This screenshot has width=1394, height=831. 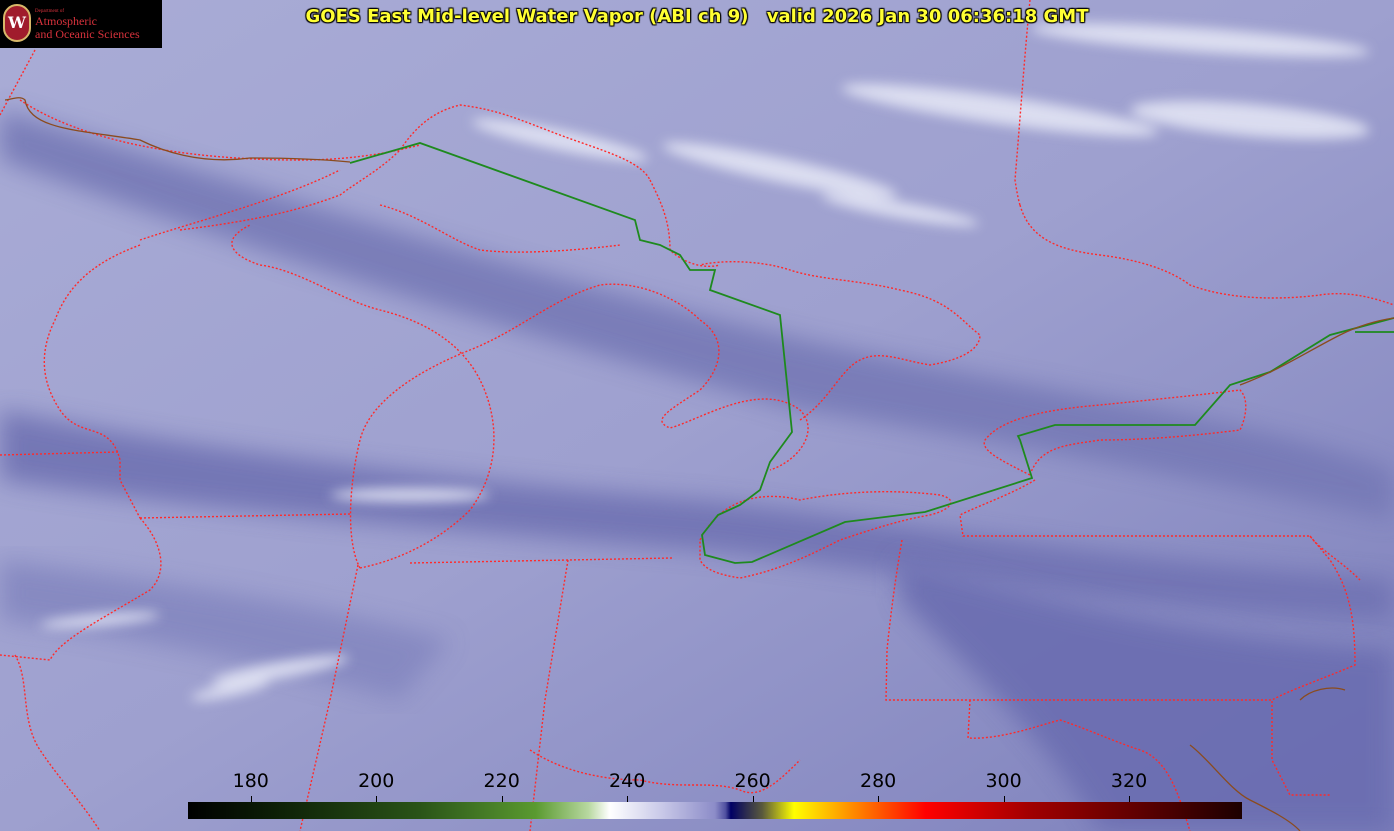 What do you see at coordinates (1129, 781) in the screenshot?
I see `colorbar-tick-label: 320` at bounding box center [1129, 781].